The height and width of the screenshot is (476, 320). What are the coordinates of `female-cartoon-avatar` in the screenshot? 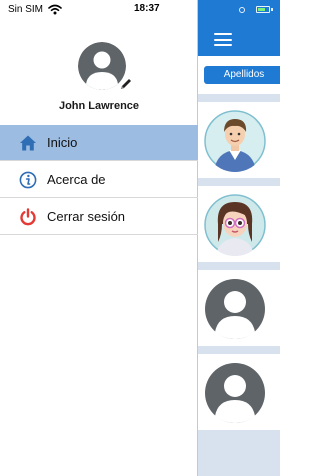 It's located at (235, 225).